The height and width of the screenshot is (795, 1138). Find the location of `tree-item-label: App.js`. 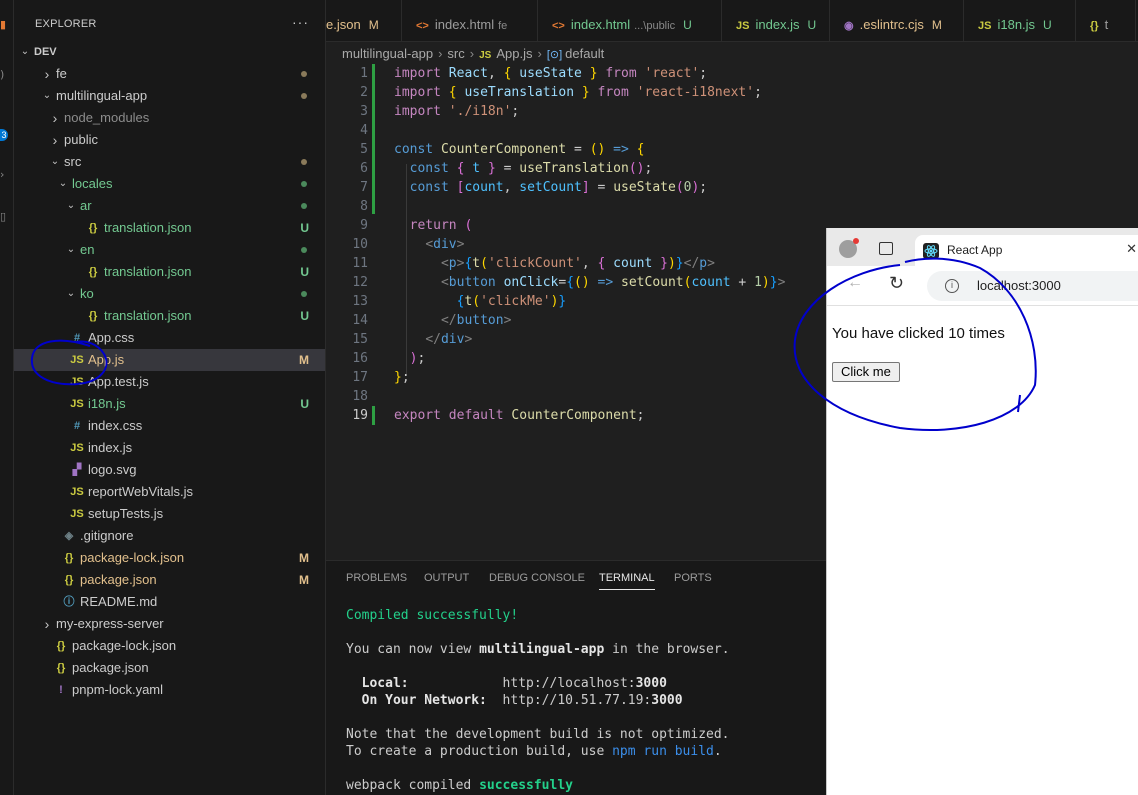

tree-item-label: App.js is located at coordinates (106, 359).